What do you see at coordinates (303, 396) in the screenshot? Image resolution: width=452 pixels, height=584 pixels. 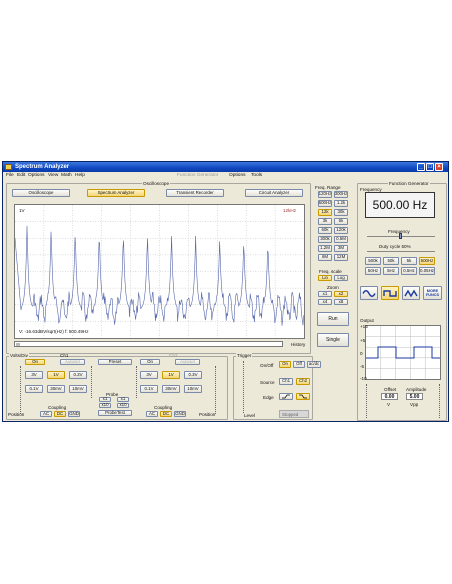 I see `falling-edge-button` at bounding box center [303, 396].